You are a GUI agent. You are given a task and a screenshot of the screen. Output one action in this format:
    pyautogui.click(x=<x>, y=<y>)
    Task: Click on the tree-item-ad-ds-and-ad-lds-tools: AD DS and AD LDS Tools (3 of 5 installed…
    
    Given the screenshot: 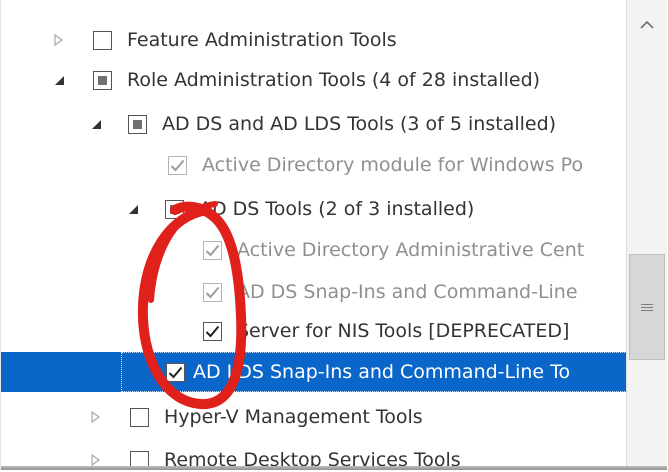 What is the action you would take?
    pyautogui.click(x=314, y=124)
    